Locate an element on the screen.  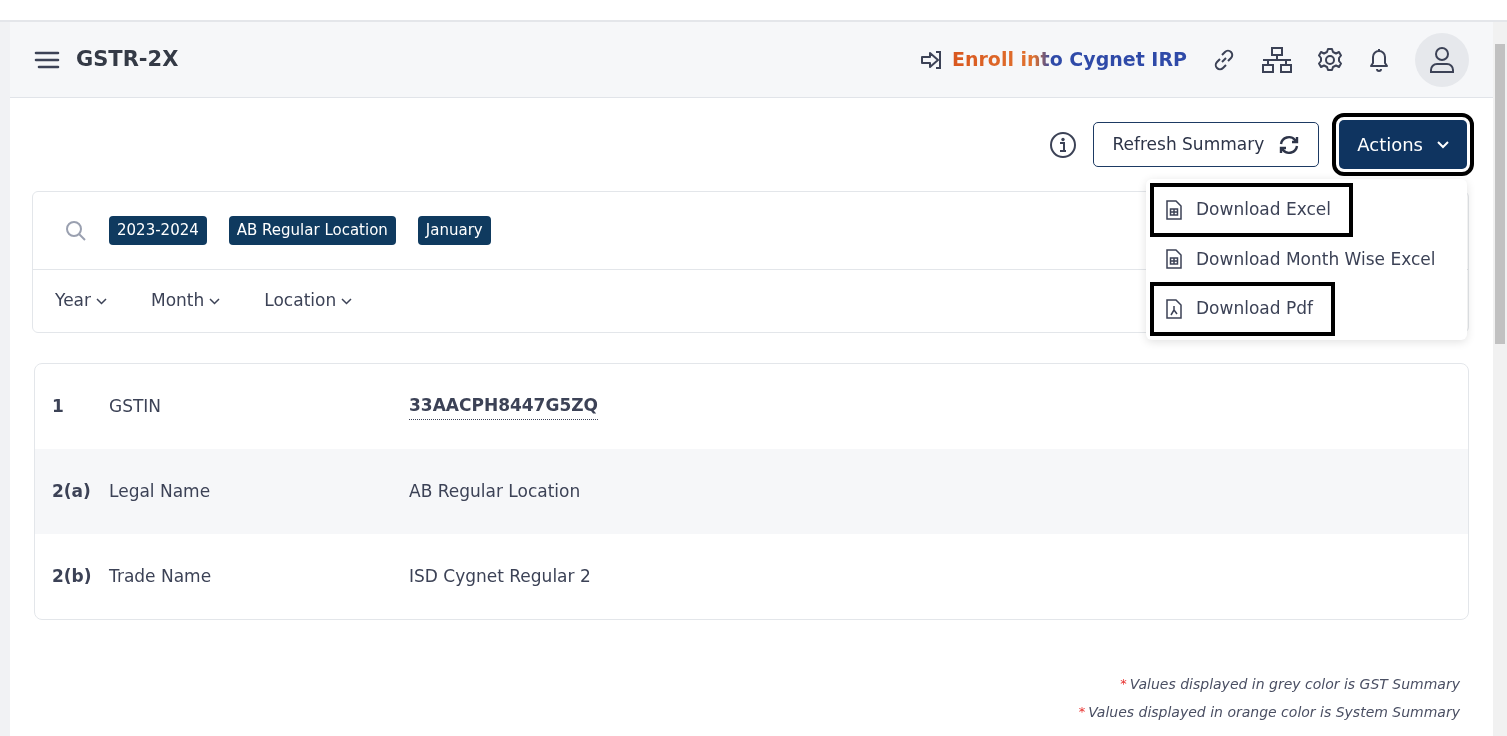
menu-item: Download Month Wise Excel is located at coordinates (1306, 259).